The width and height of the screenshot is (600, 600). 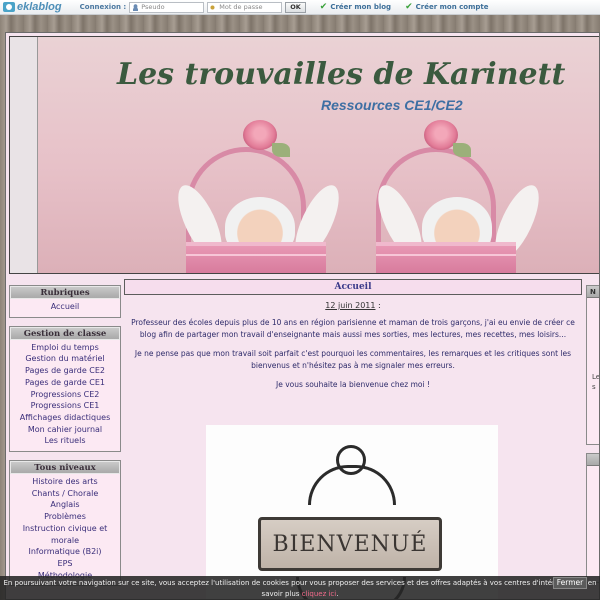 What do you see at coordinates (136, 7) in the screenshot?
I see `user-icon` at bounding box center [136, 7].